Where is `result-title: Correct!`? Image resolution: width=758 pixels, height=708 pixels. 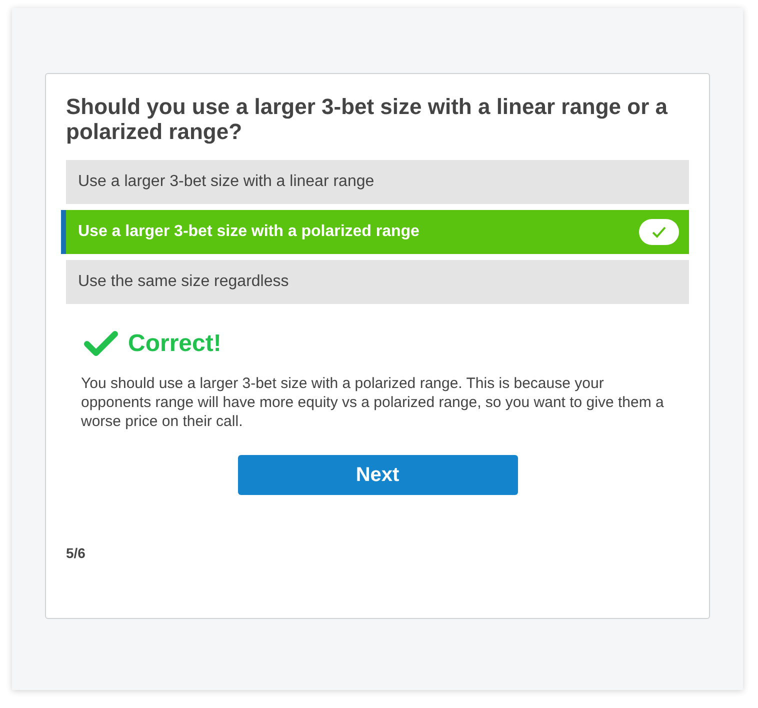
result-title: Correct! is located at coordinates (175, 344).